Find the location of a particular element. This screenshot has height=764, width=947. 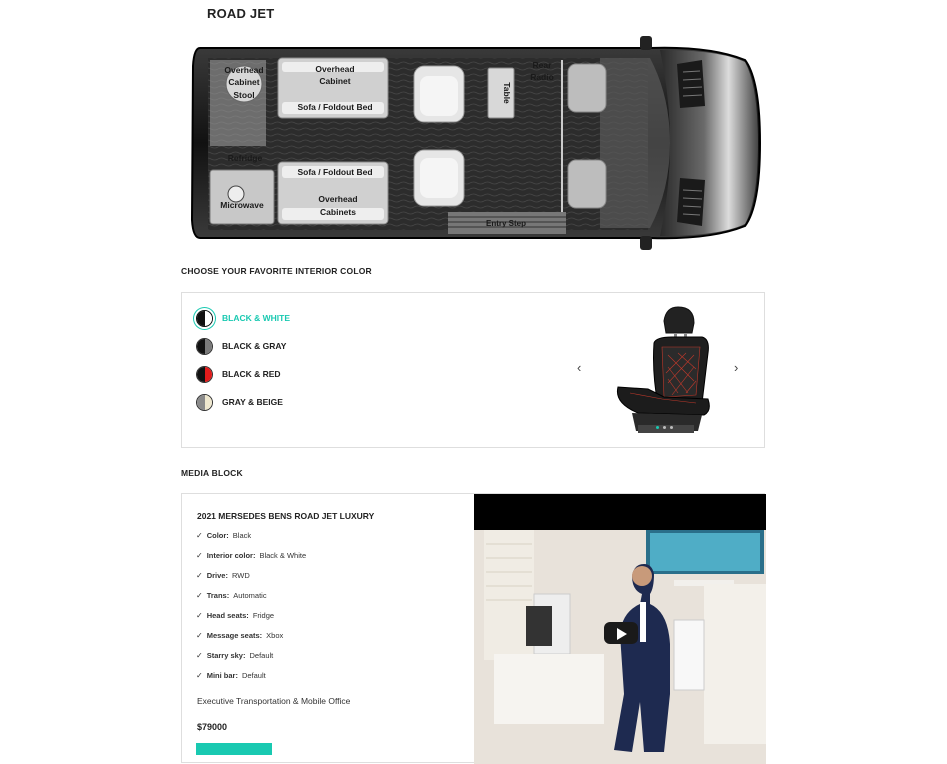

color-option: BLACK & WHITE is located at coordinates (243, 318).